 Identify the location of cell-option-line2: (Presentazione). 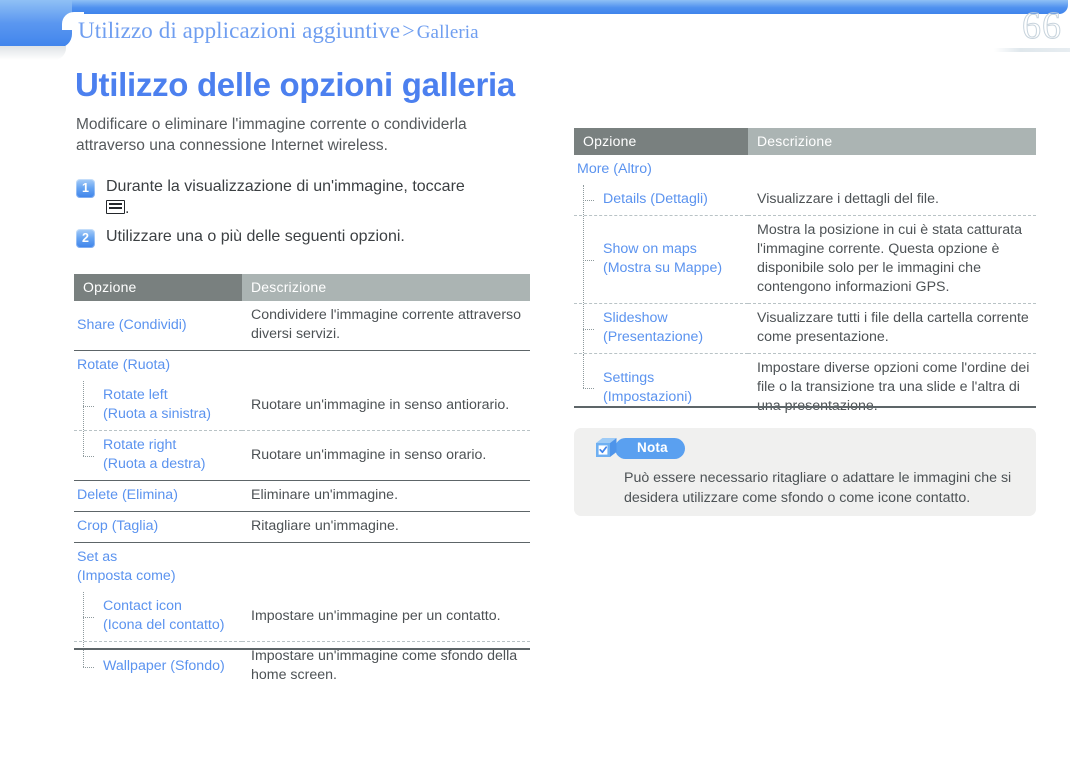
(653, 337).